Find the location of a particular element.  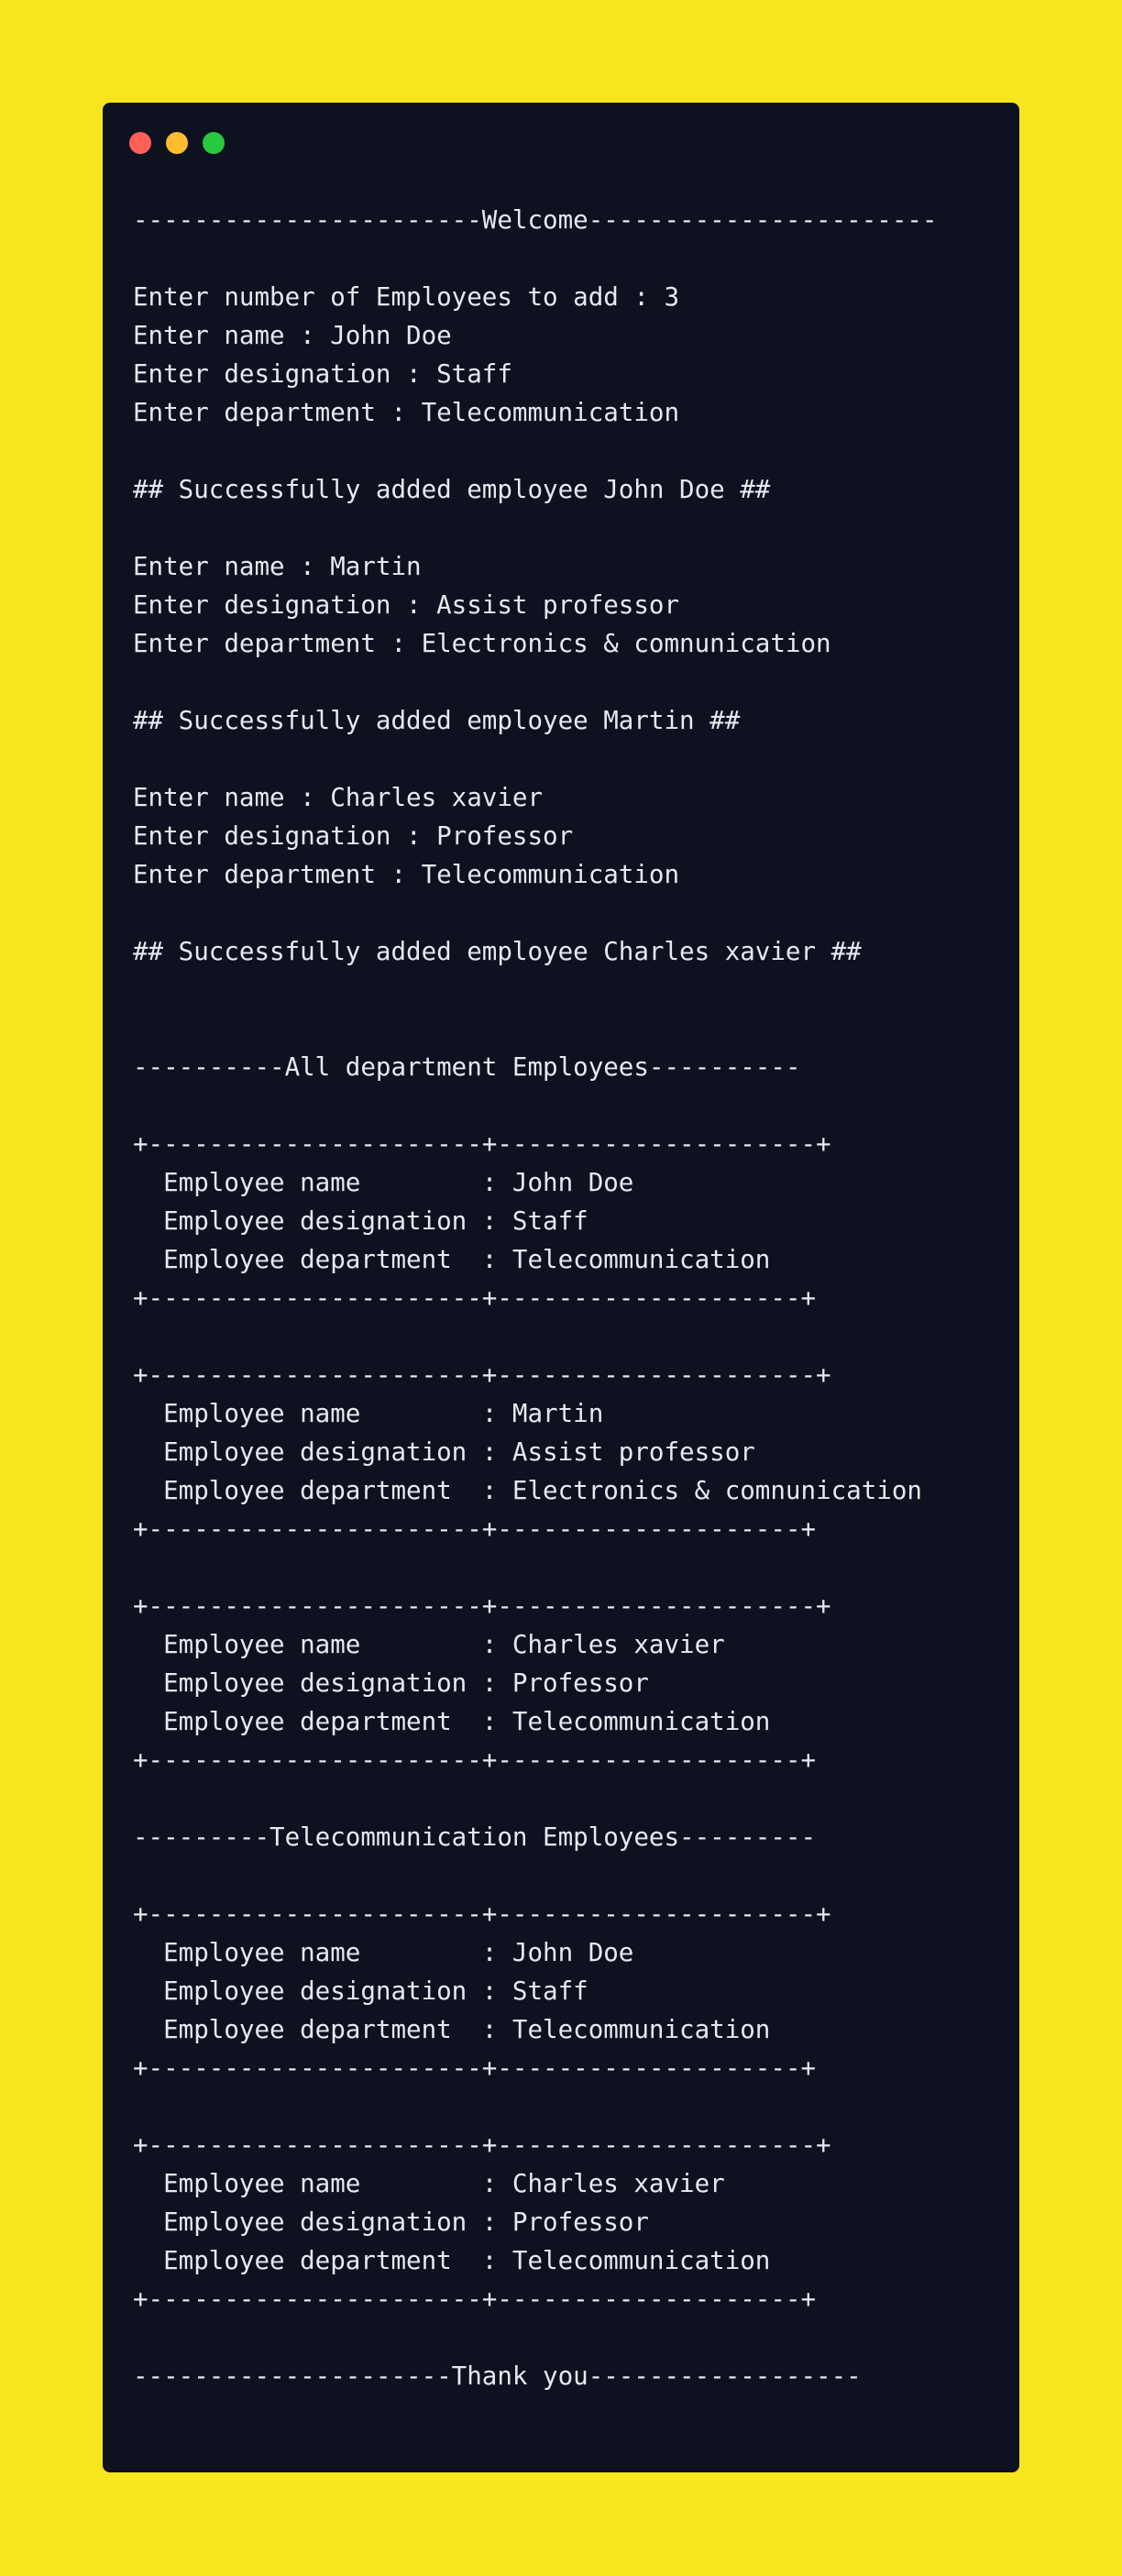

window-controls is located at coordinates (177, 143).